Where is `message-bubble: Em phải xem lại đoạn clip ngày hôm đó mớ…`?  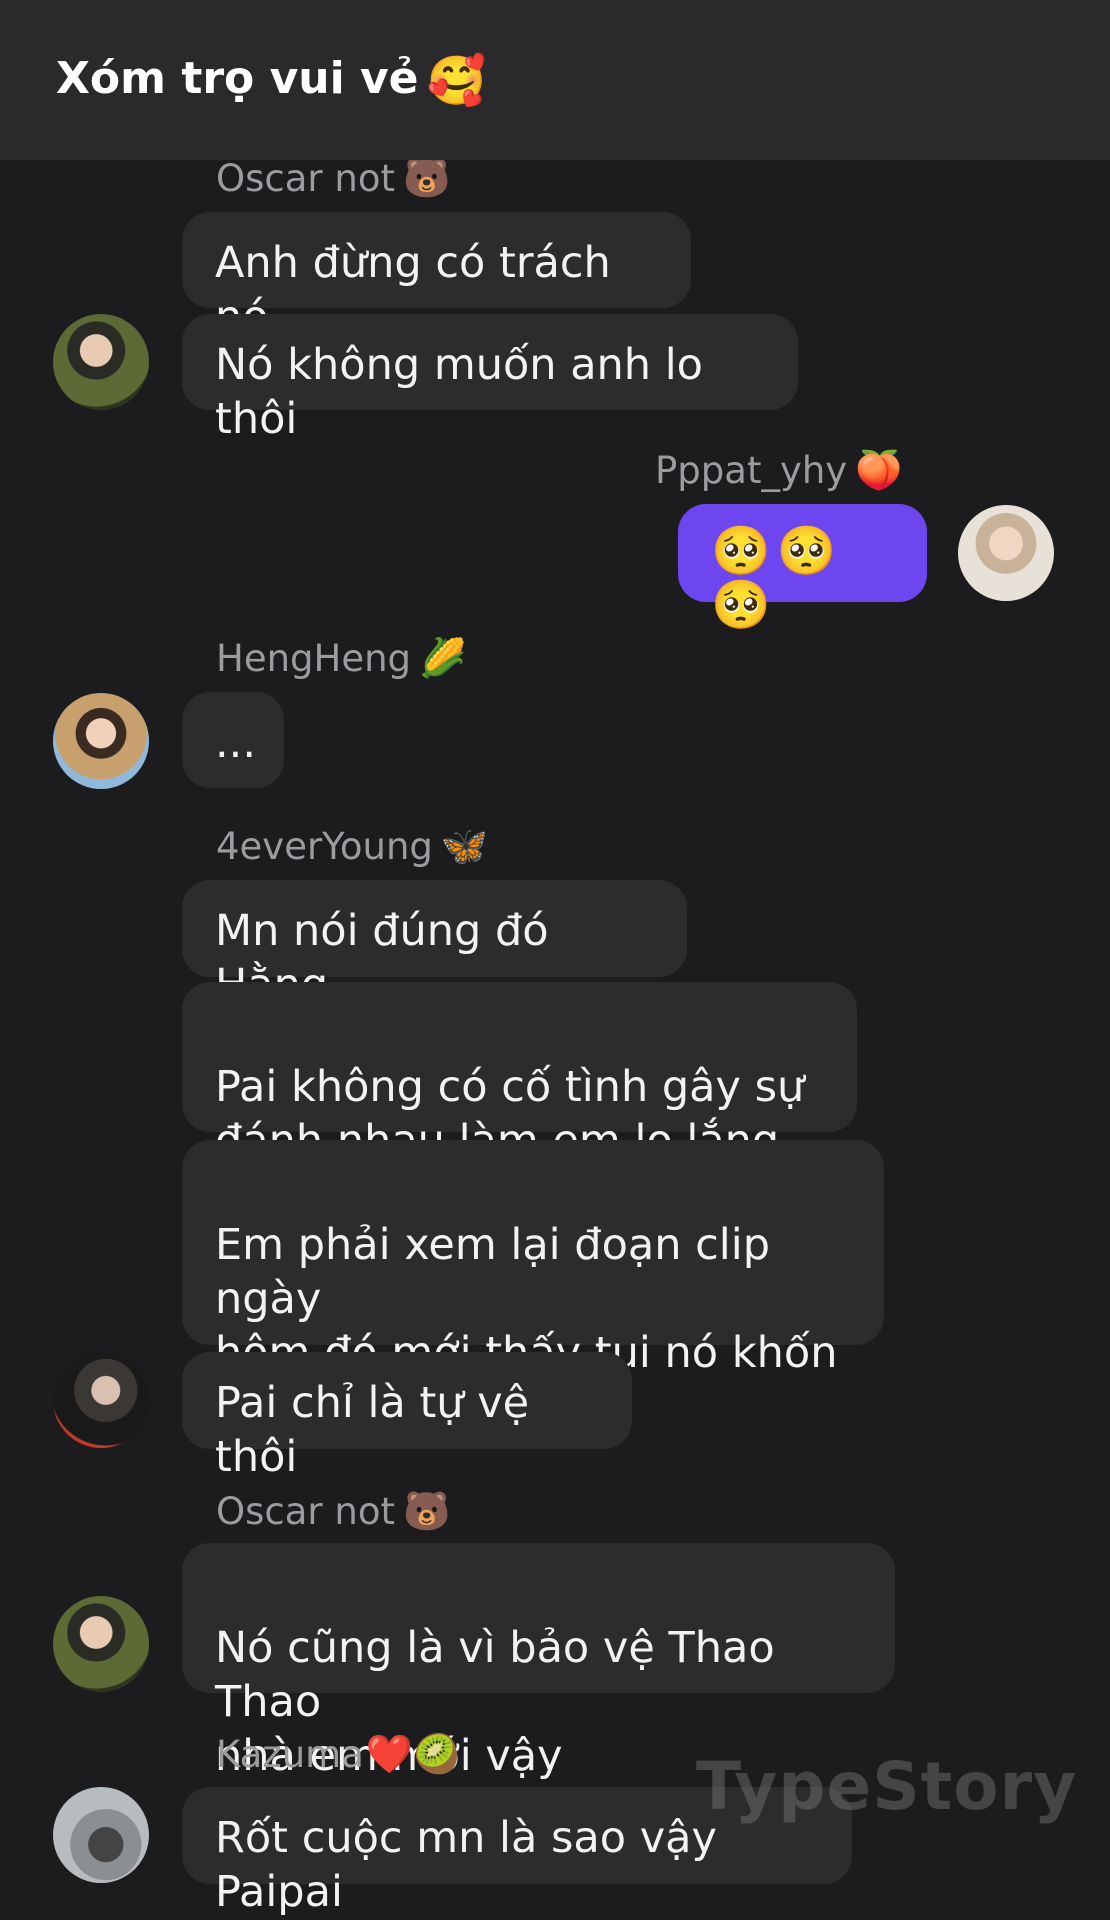
message-bubble: Em phải xem lại đoạn clip ngày hôm đó mớ… is located at coordinates (533, 1286).